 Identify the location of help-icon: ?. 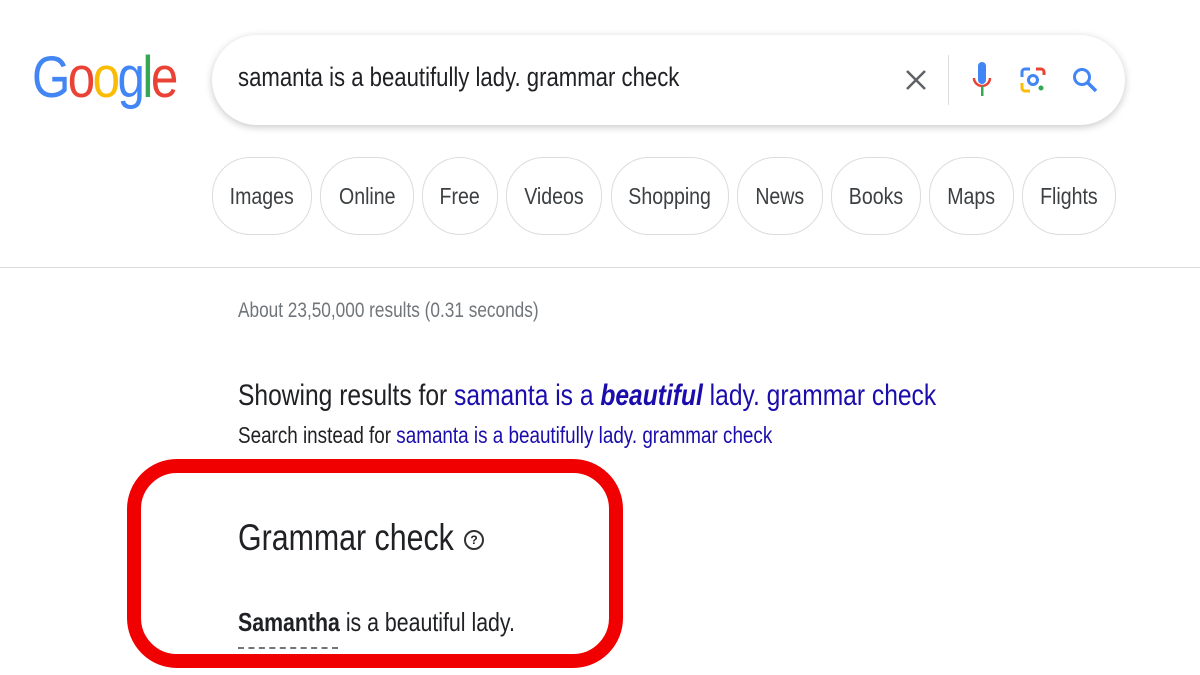
(474, 540).